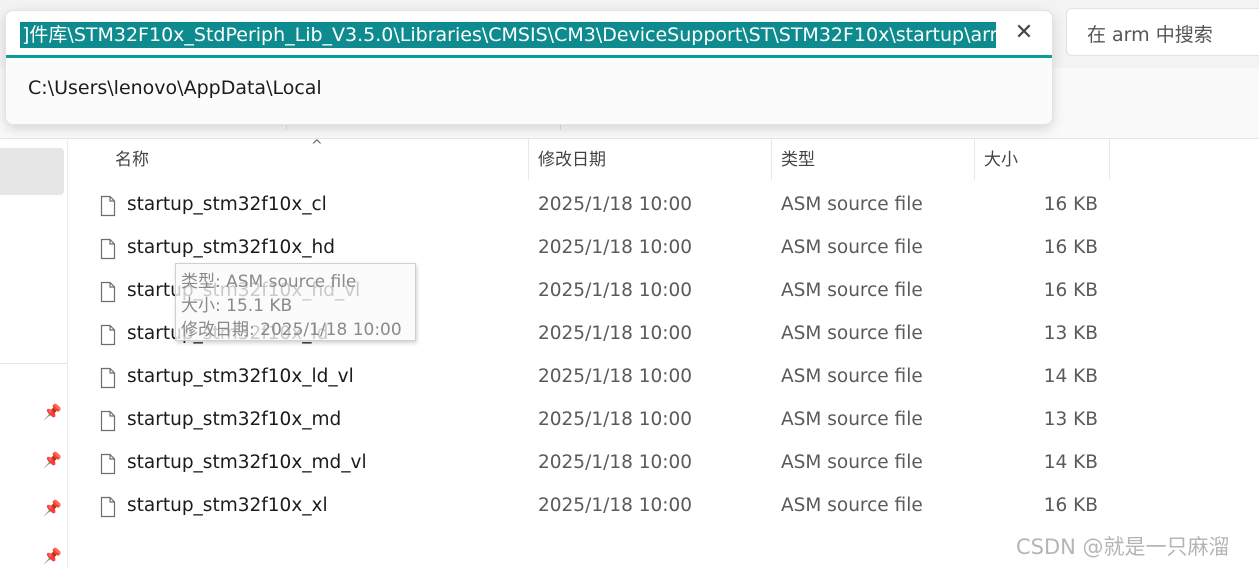 Image resolution: width=1259 pixels, height=567 pixels. I want to click on file-name: startup_stm32f10x_ld_vl, so click(240, 376).